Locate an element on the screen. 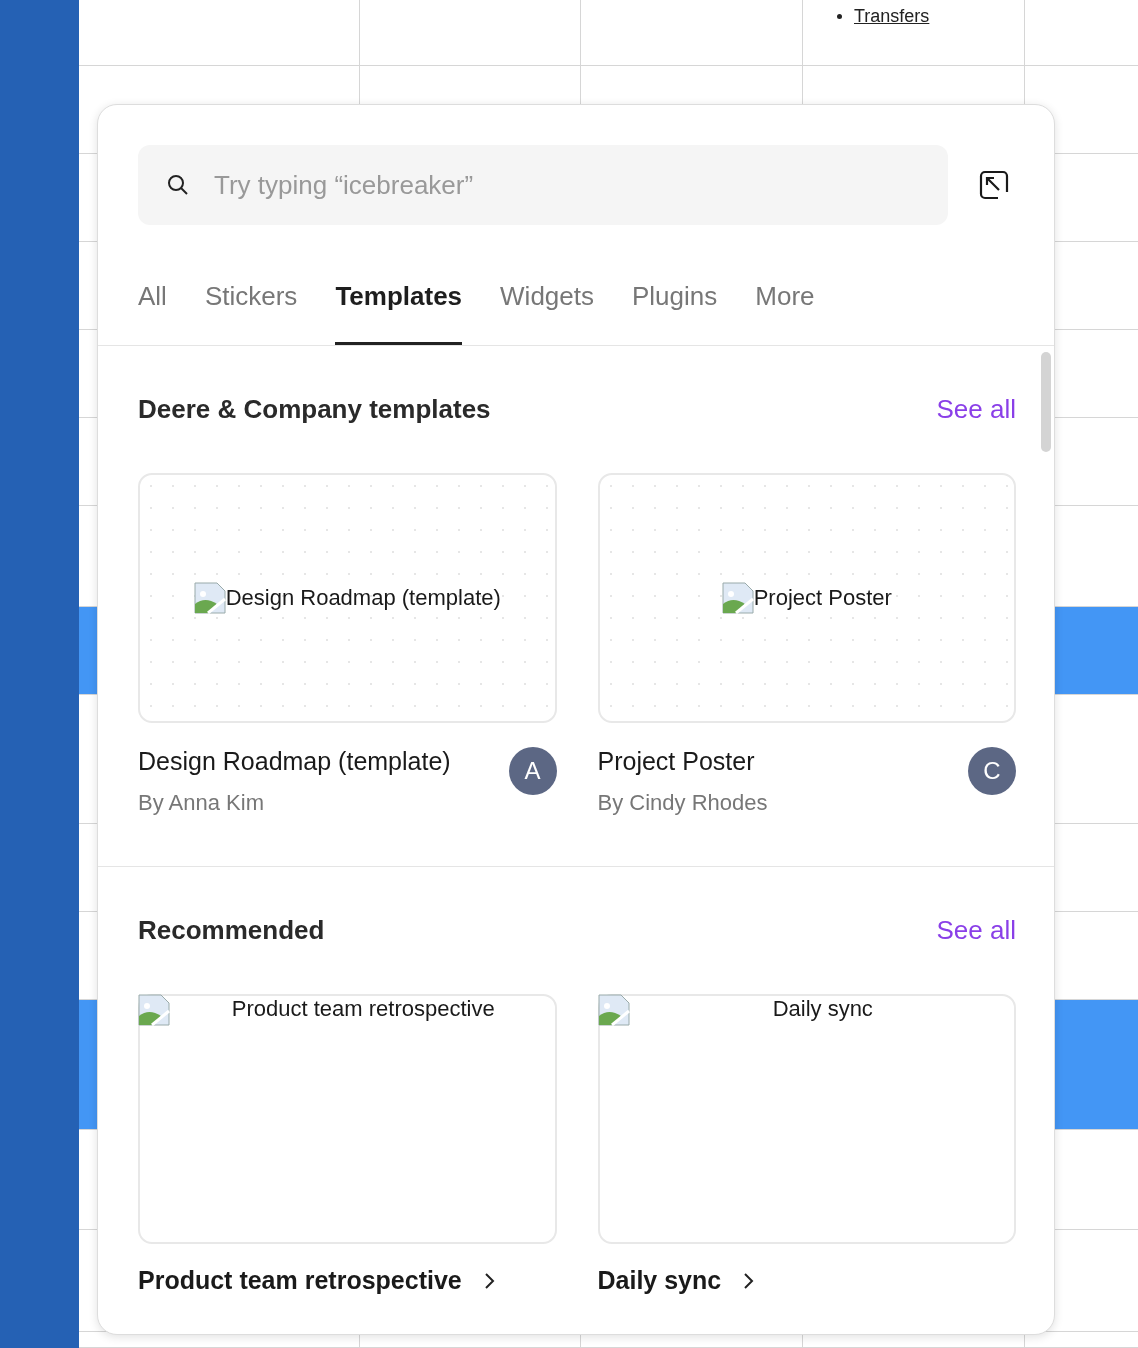  template-title: Daily sync is located at coordinates (659, 1280).